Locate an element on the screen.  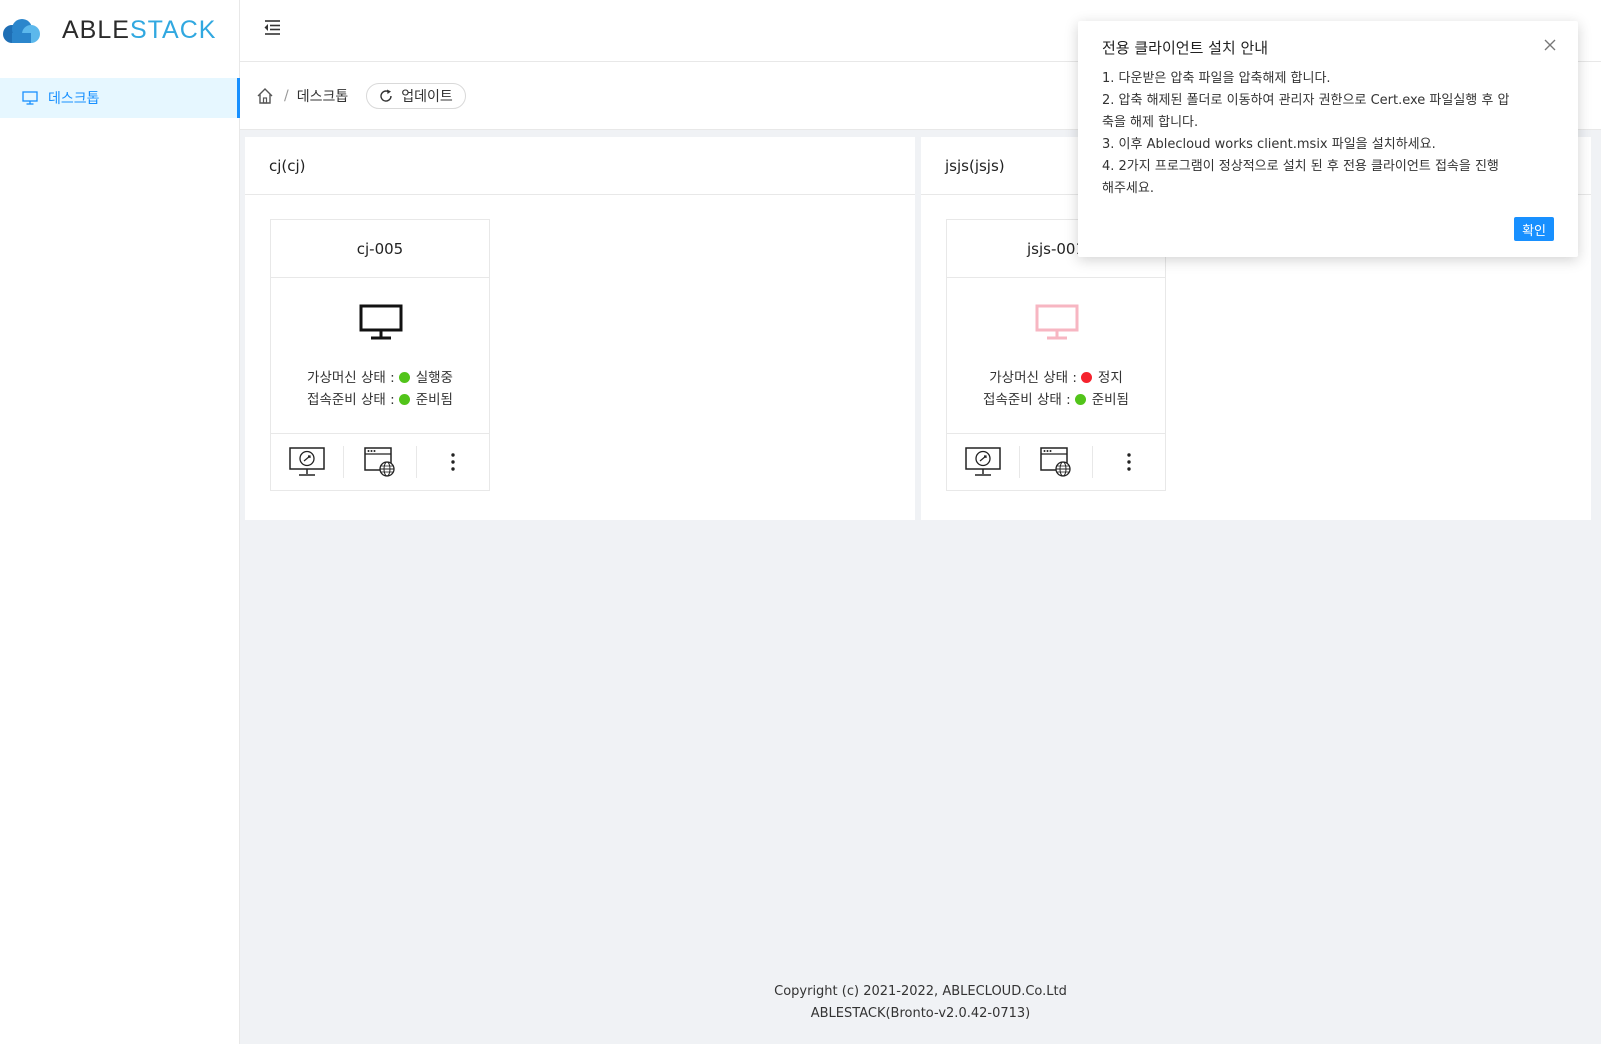
sidebar-item-label: 데스크톱 is located at coordinates (74, 99).